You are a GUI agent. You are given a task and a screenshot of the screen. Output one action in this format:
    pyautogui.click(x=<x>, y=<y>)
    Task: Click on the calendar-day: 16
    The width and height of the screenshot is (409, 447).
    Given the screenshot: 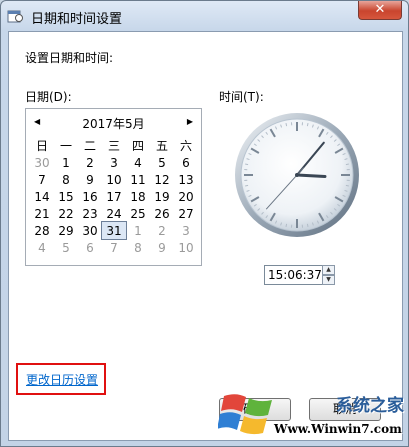 What is the action you would take?
    pyautogui.click(x=90, y=196)
    